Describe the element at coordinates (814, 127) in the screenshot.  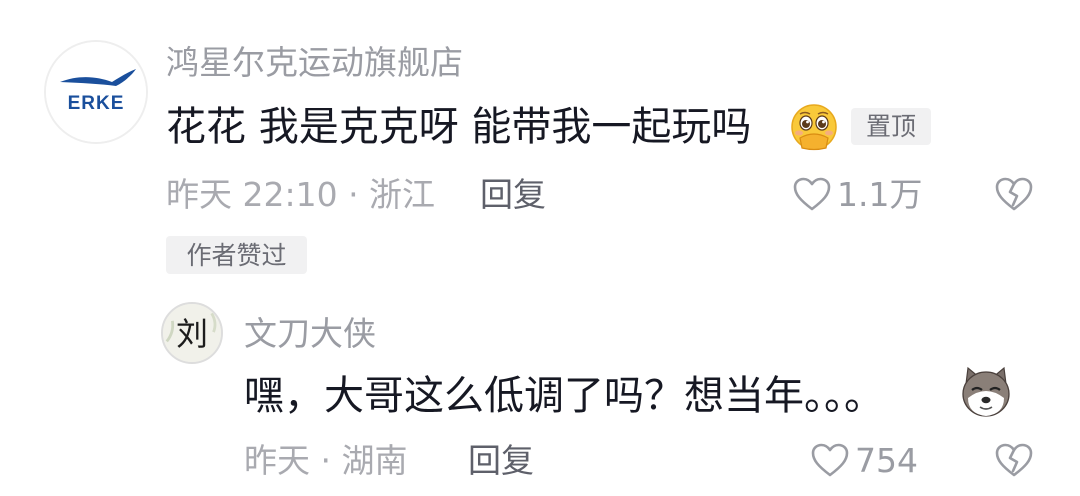
I see `pleading-face-emoji-icon` at that location.